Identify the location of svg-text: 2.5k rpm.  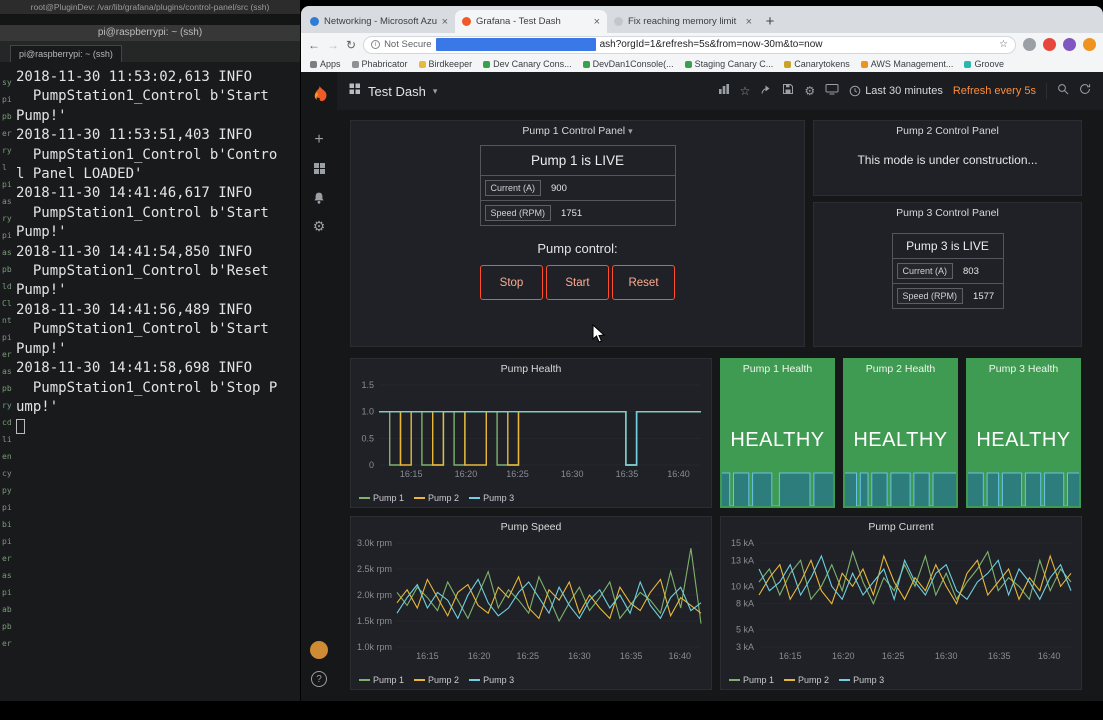
(374, 569).